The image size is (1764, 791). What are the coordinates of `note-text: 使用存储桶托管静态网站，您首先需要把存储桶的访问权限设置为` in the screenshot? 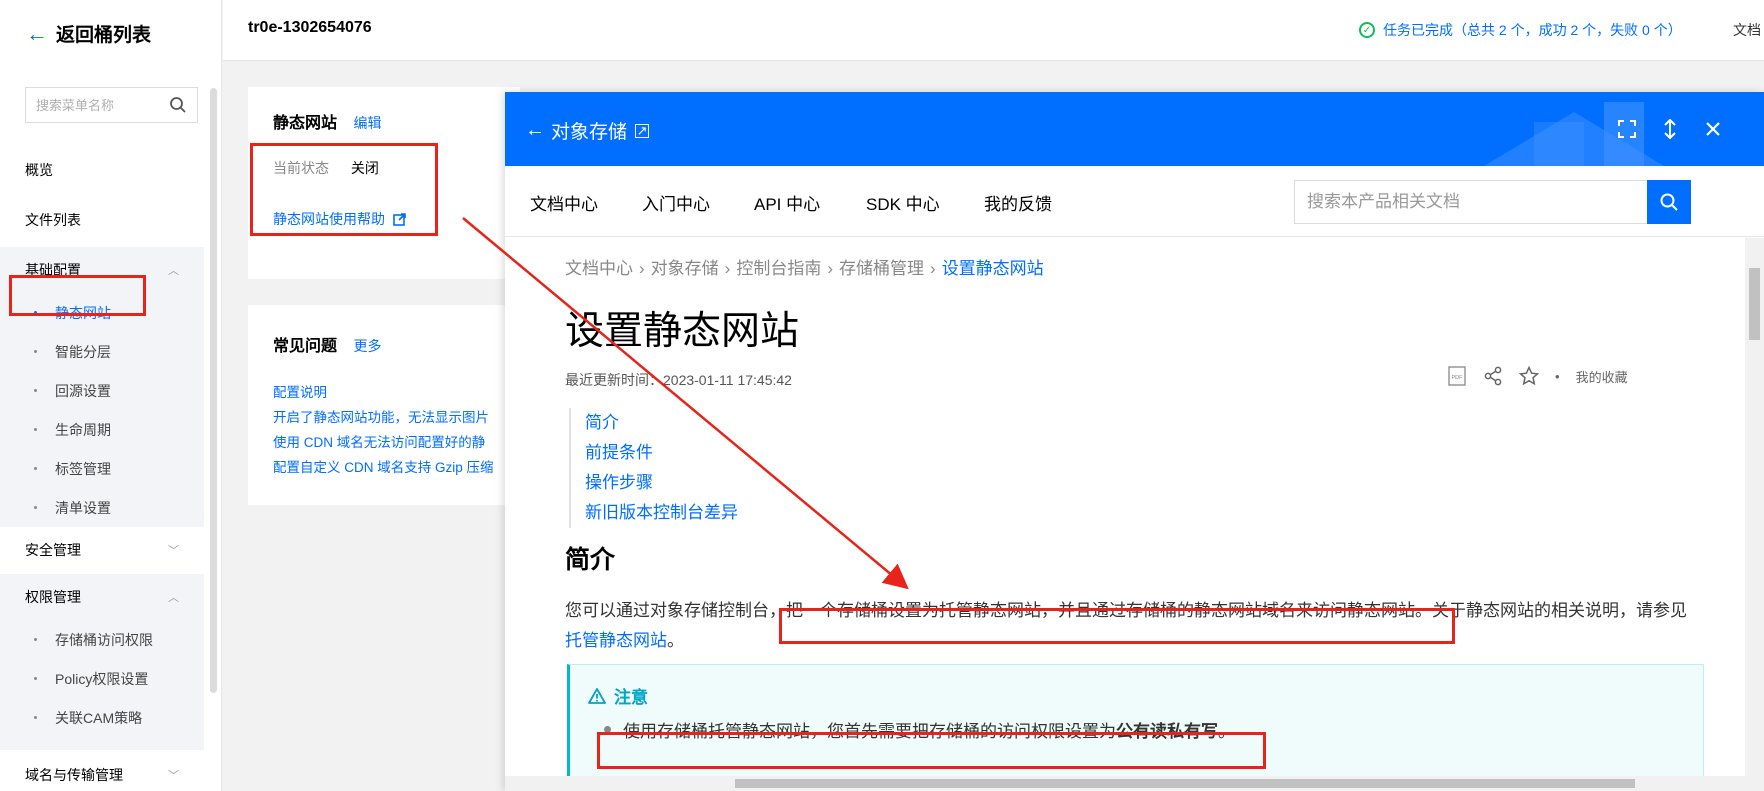 It's located at (869, 731).